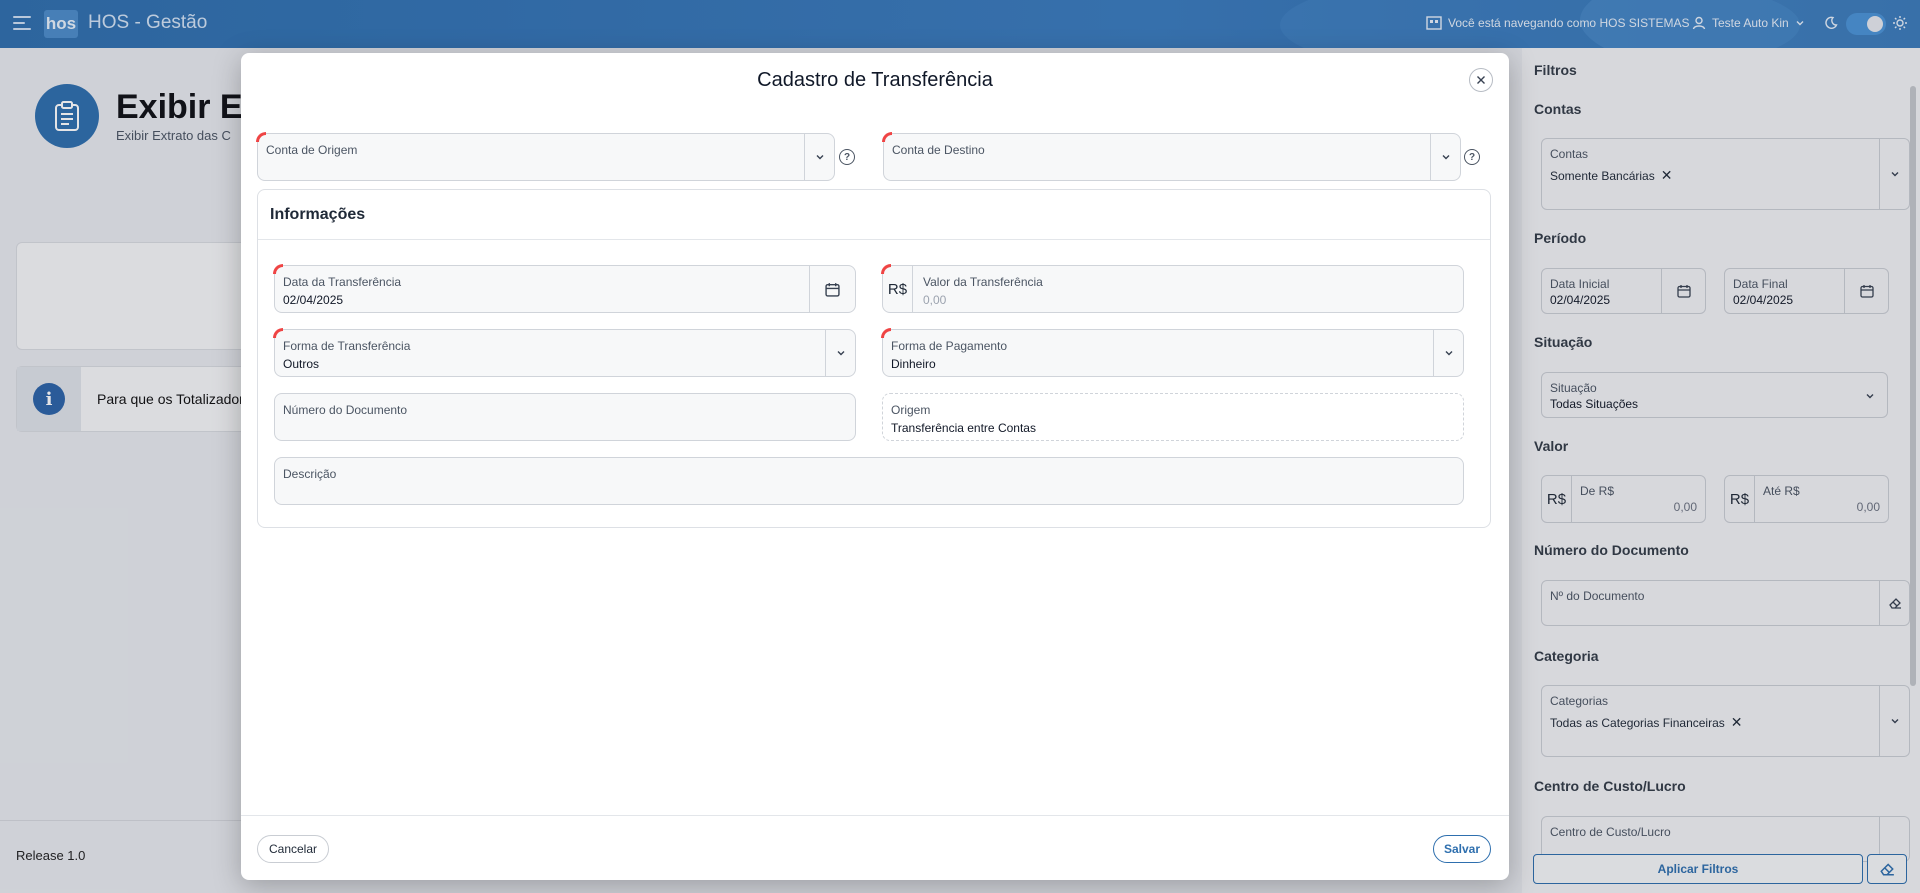 This screenshot has height=893, width=1920. Describe the element at coordinates (1171, 156) in the screenshot. I see `conta-destino-select: Conta de Destino` at that location.